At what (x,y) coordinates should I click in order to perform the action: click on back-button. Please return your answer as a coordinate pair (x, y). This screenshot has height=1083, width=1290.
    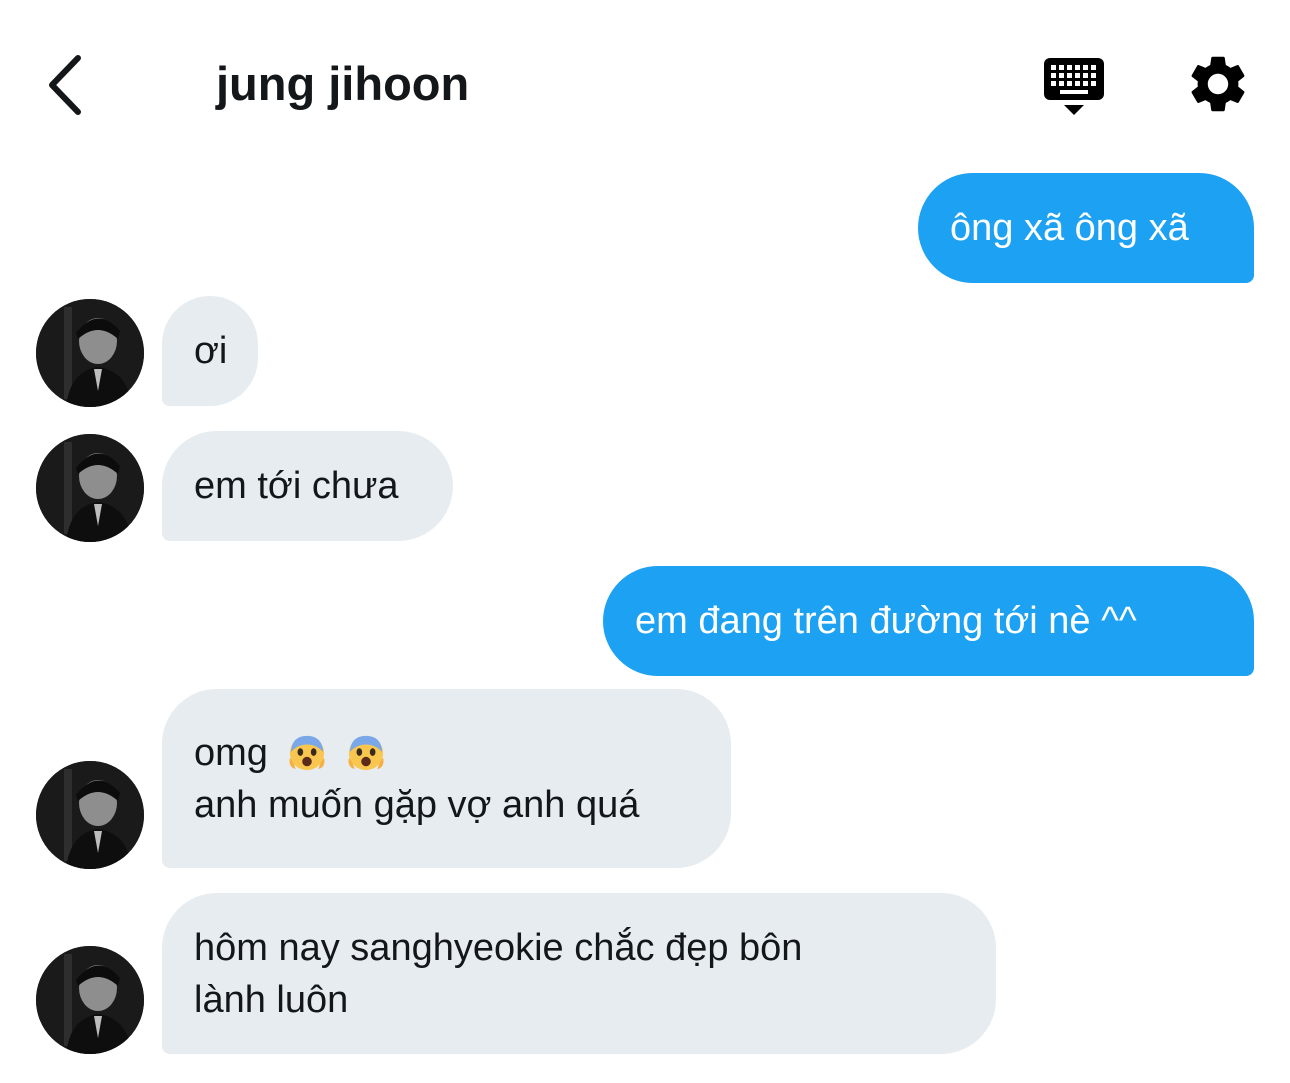
    Looking at the image, I should click on (68, 85).